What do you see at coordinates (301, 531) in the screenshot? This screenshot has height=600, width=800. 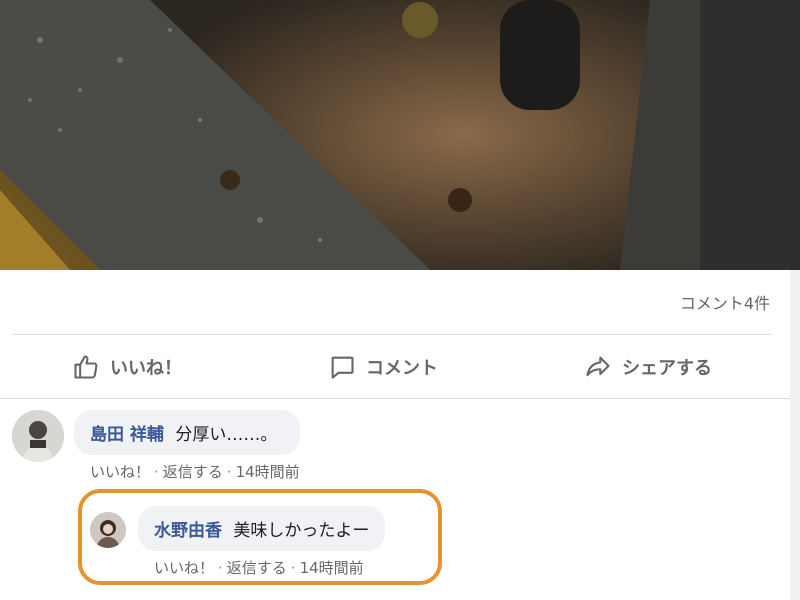 I see `comment-text: 美味しかったよー` at bounding box center [301, 531].